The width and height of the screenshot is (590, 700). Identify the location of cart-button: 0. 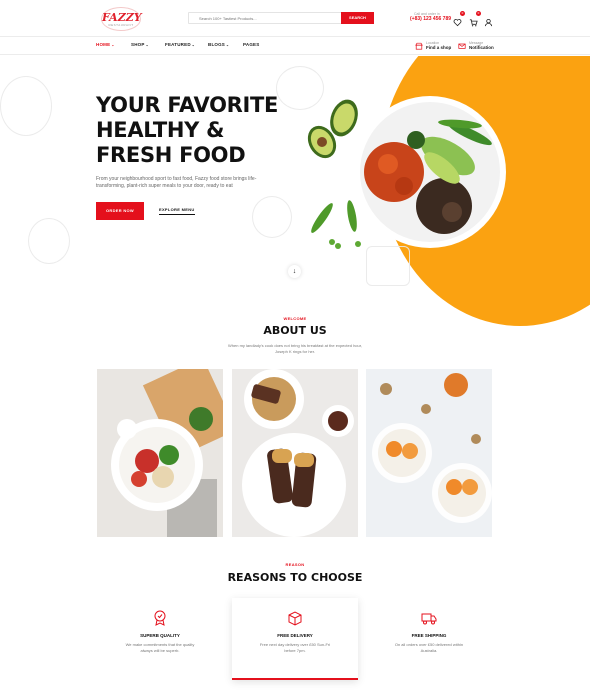
(475, 19).